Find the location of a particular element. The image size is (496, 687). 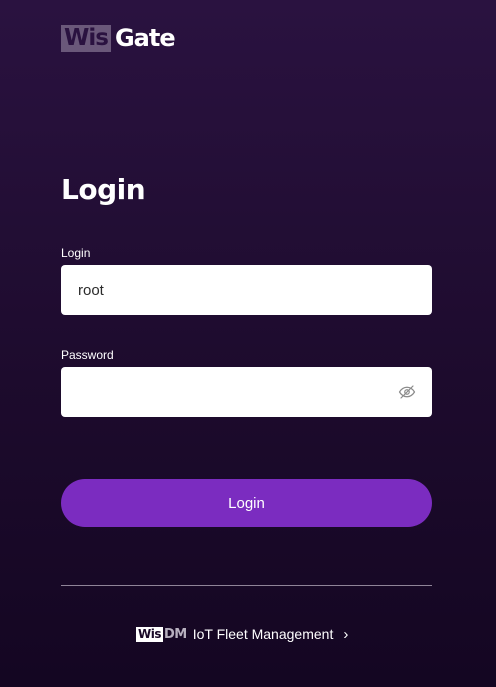

divider is located at coordinates (246, 585).